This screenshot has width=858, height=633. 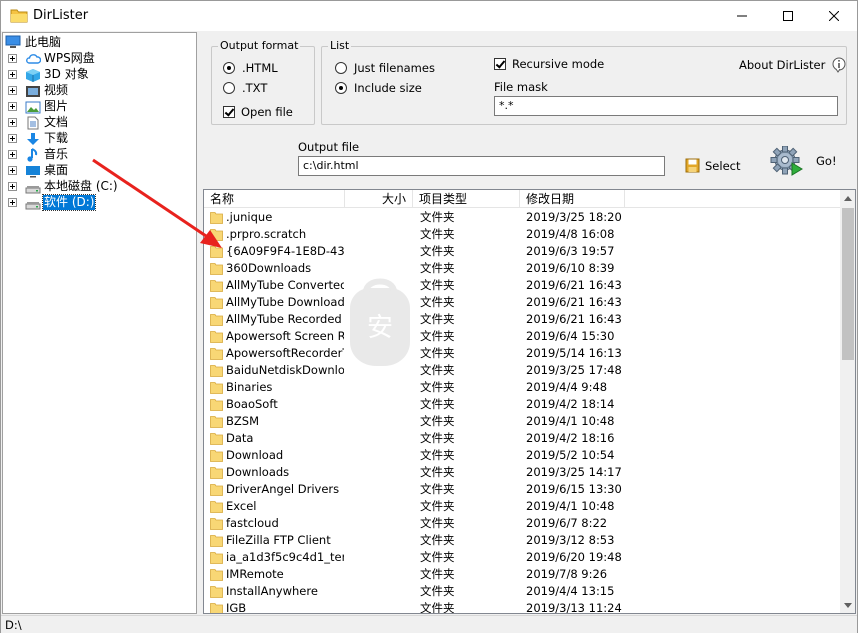 What do you see at coordinates (522, 319) in the screenshot?
I see `list-item: AllMyTube Recorded 文件夹 2019/6/21 16:43` at bounding box center [522, 319].